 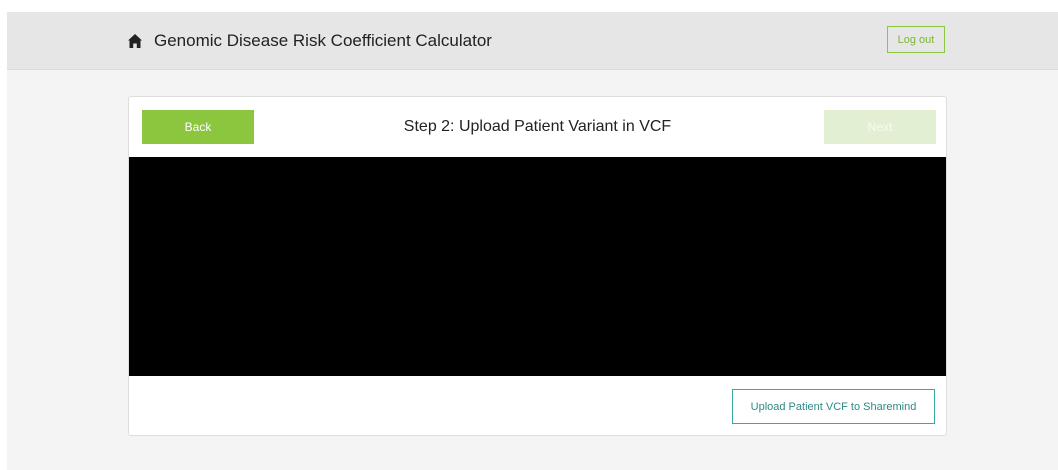 What do you see at coordinates (916, 39) in the screenshot?
I see `logout-button: Log out` at bounding box center [916, 39].